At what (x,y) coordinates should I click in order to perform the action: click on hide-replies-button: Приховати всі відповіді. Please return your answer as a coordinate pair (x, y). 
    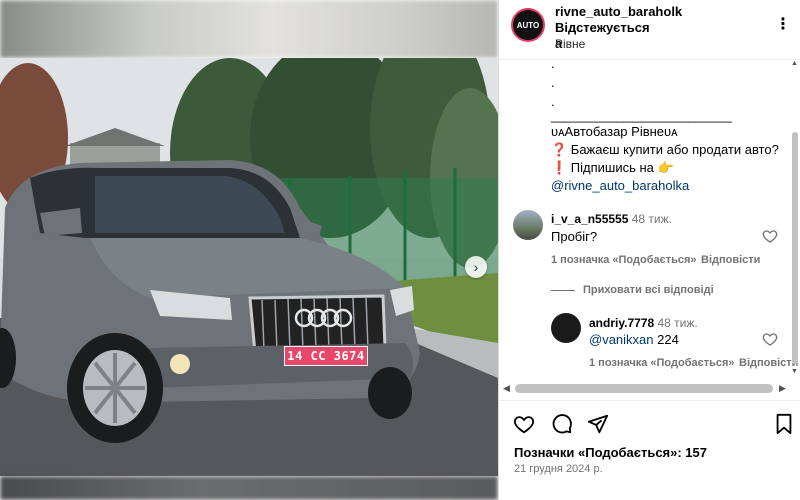
    Looking at the image, I should click on (632, 290).